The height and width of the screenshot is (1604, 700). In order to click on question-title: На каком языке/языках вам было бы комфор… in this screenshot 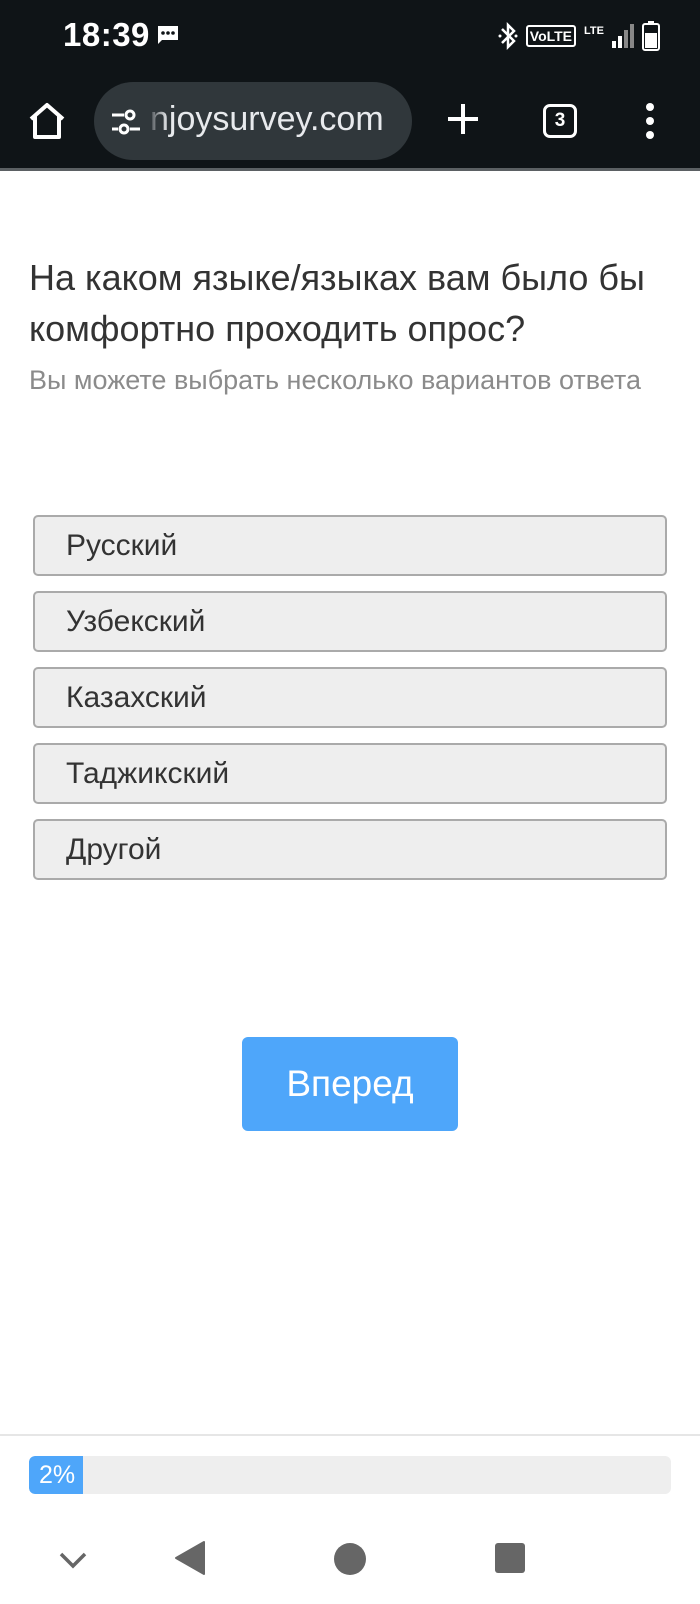, I will do `click(337, 303)`.